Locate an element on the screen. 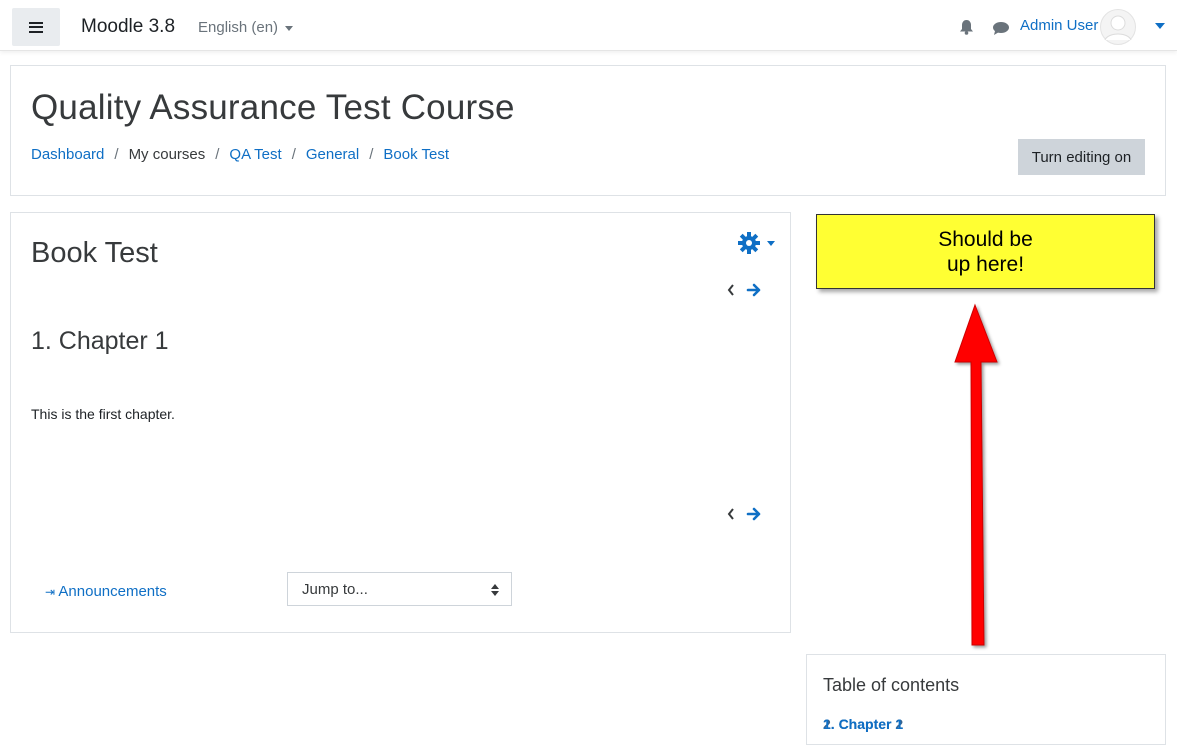 Image resolution: width=1177 pixels, height=753 pixels. note-line-2: up here! is located at coordinates (985, 264).